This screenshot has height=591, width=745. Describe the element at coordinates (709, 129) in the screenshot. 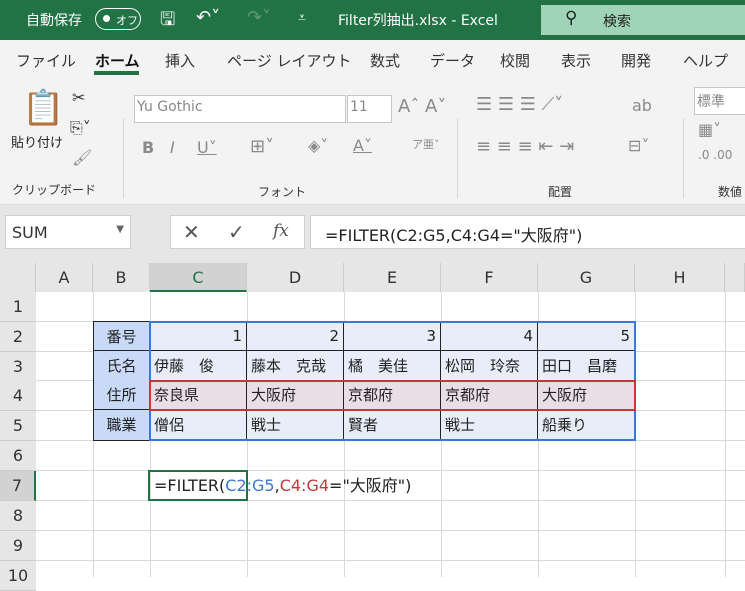

I see `accounting-icon: ▦˅` at that location.